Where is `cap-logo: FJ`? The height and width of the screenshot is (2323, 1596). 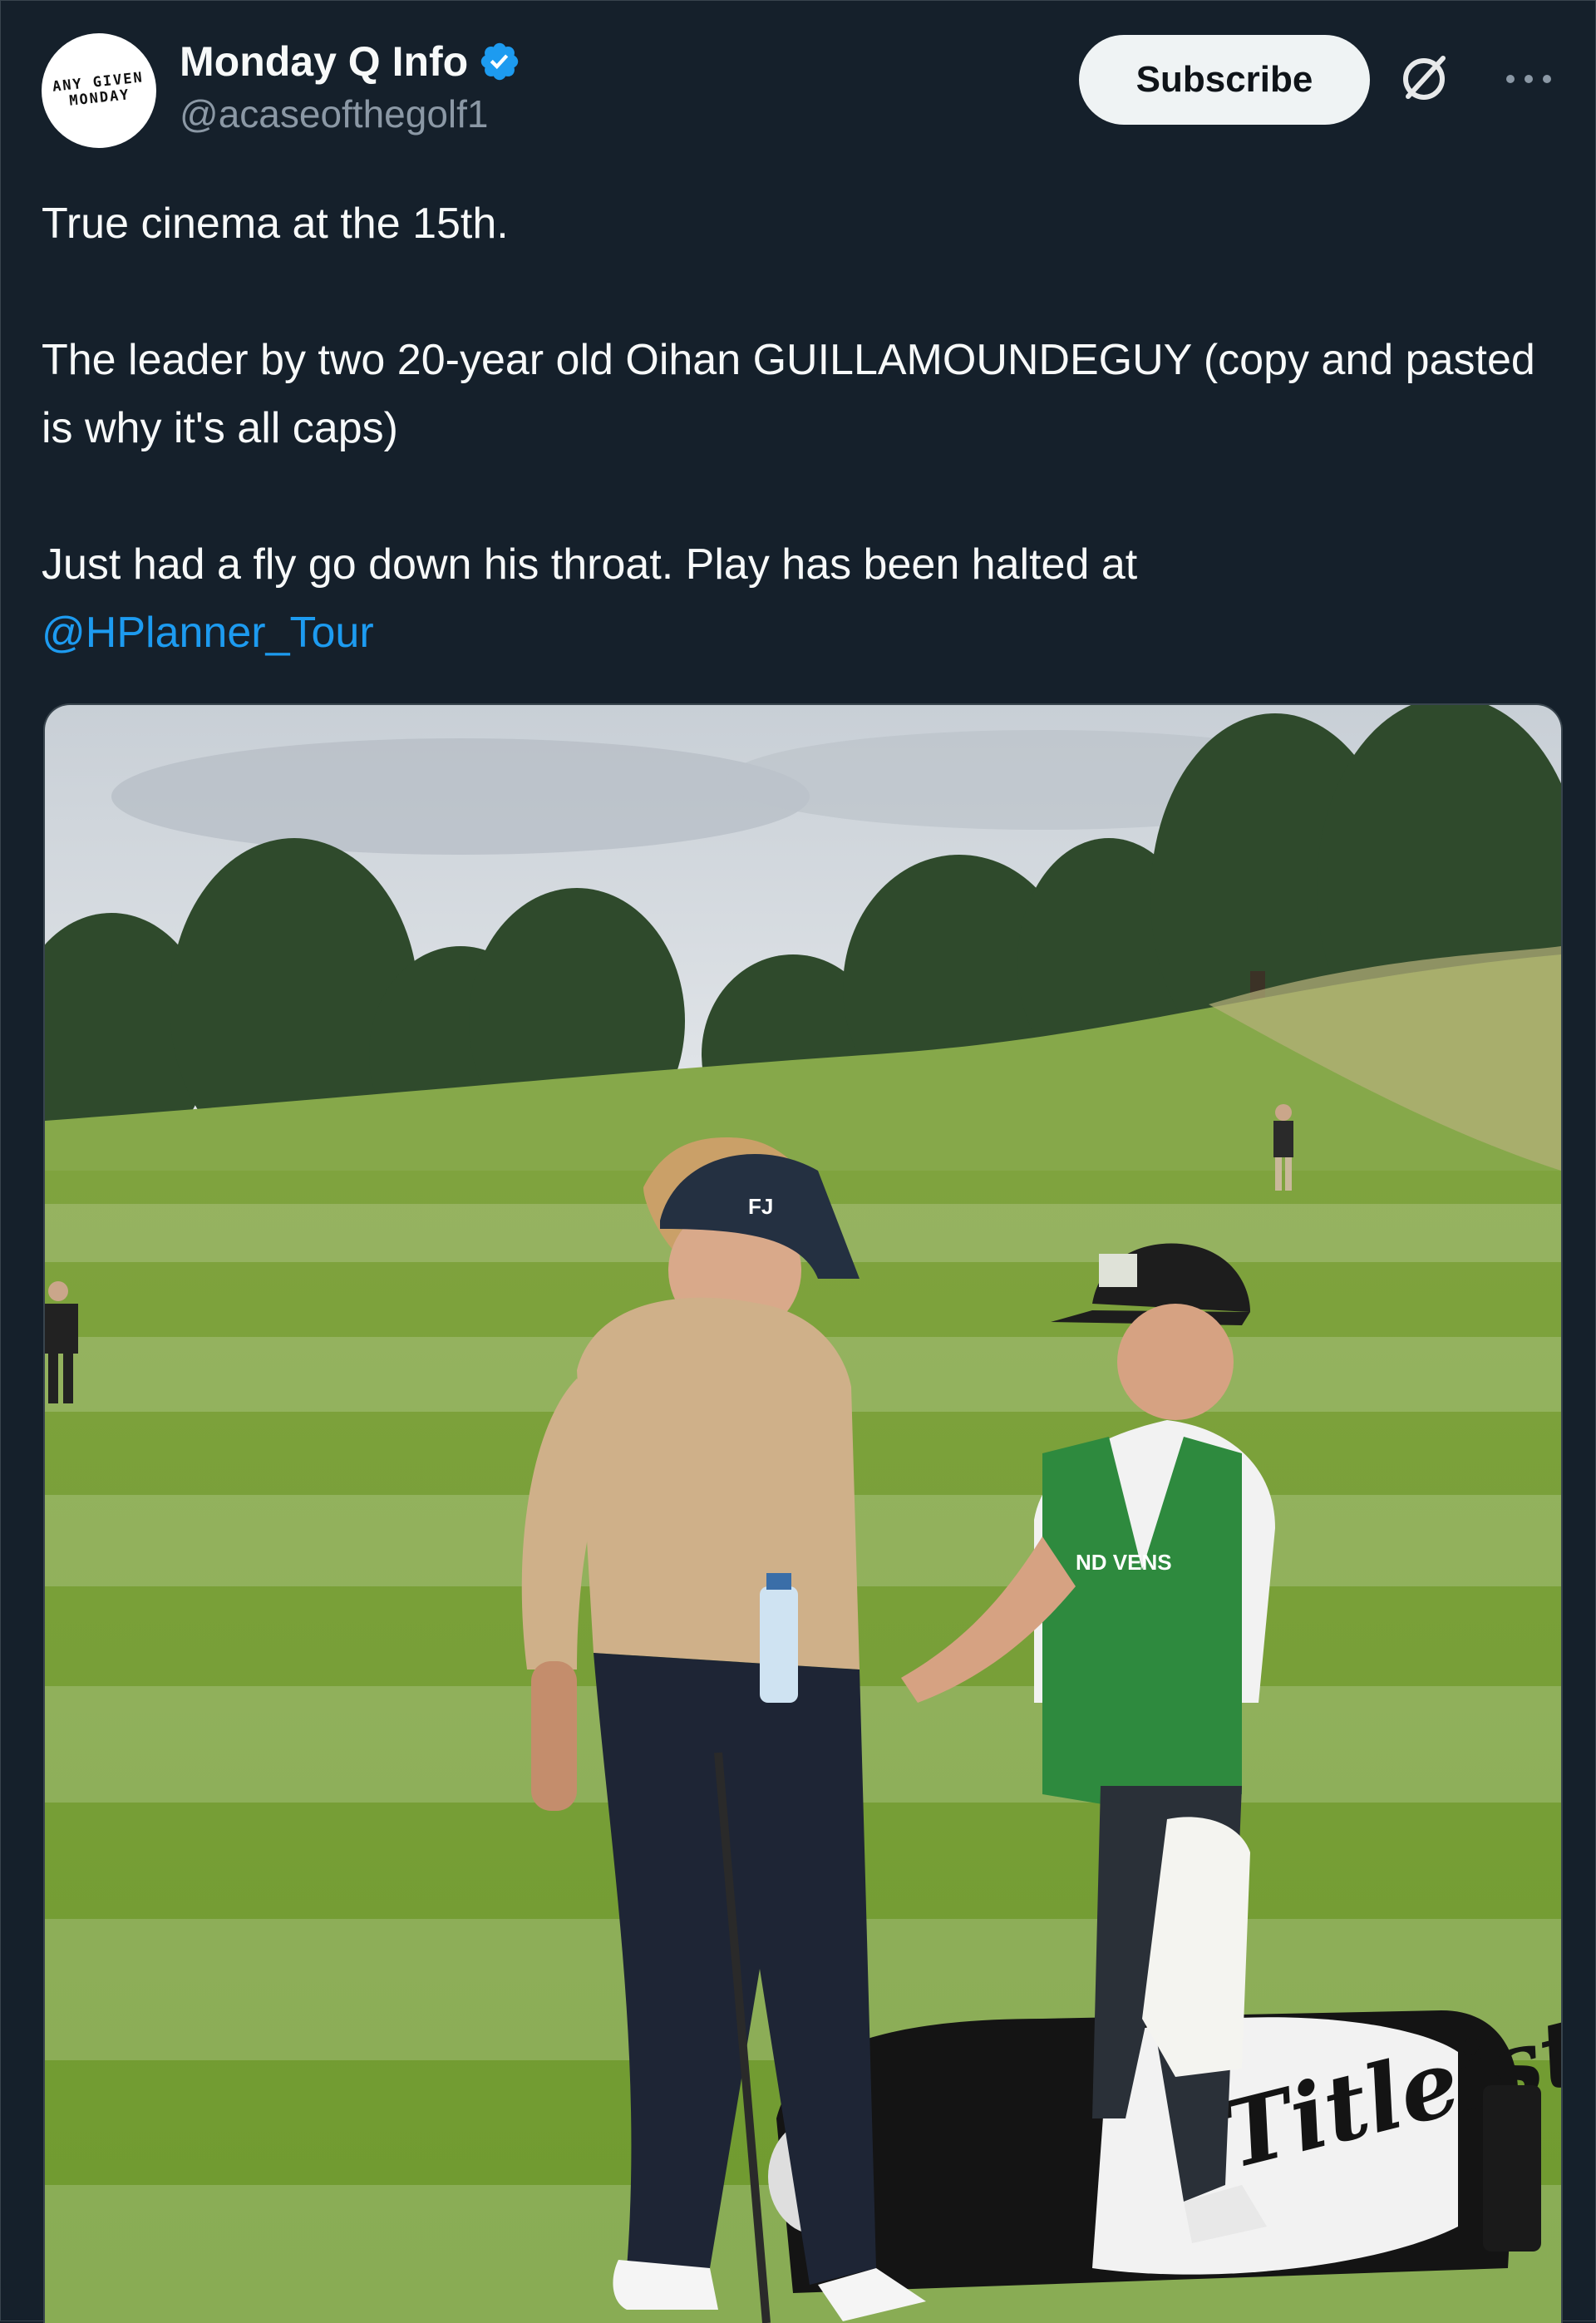 cap-logo: FJ is located at coordinates (760, 1206).